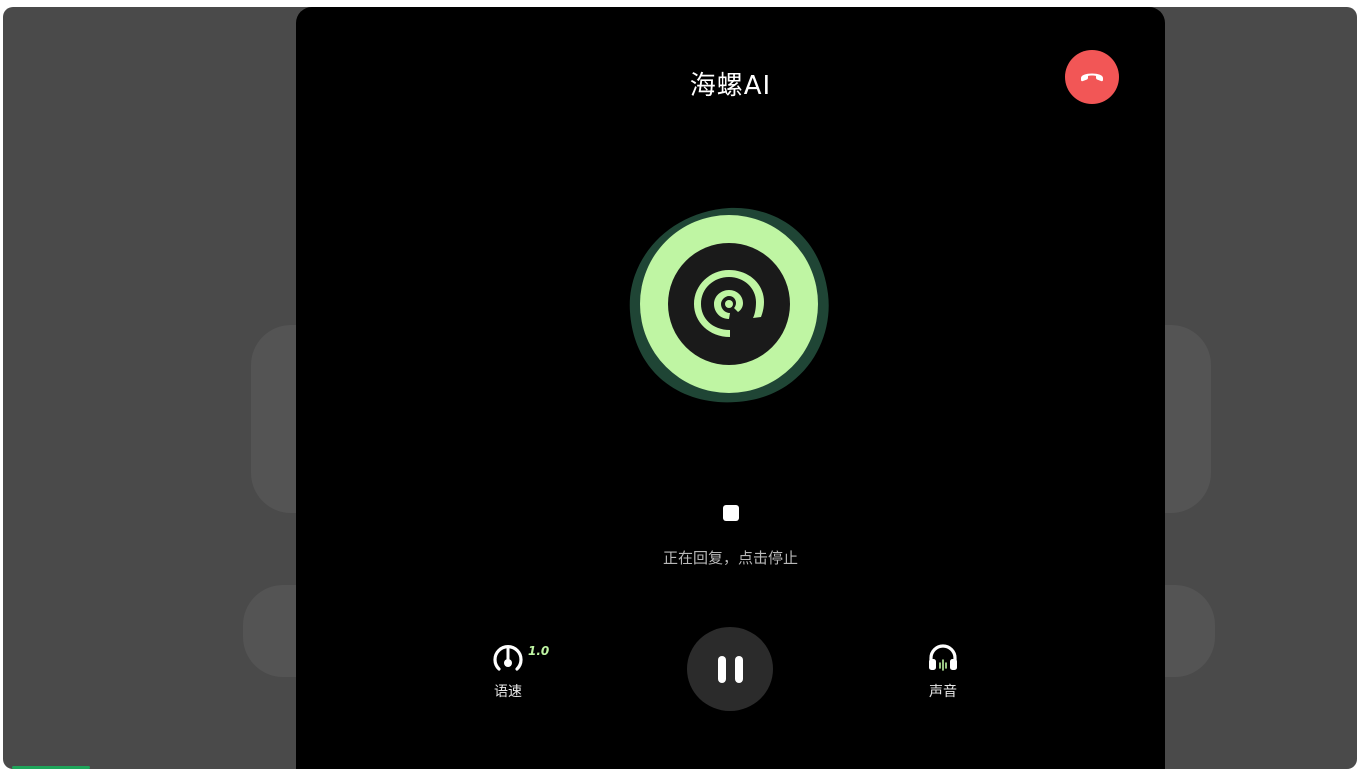  I want to click on voice-label: 声音, so click(943, 692).